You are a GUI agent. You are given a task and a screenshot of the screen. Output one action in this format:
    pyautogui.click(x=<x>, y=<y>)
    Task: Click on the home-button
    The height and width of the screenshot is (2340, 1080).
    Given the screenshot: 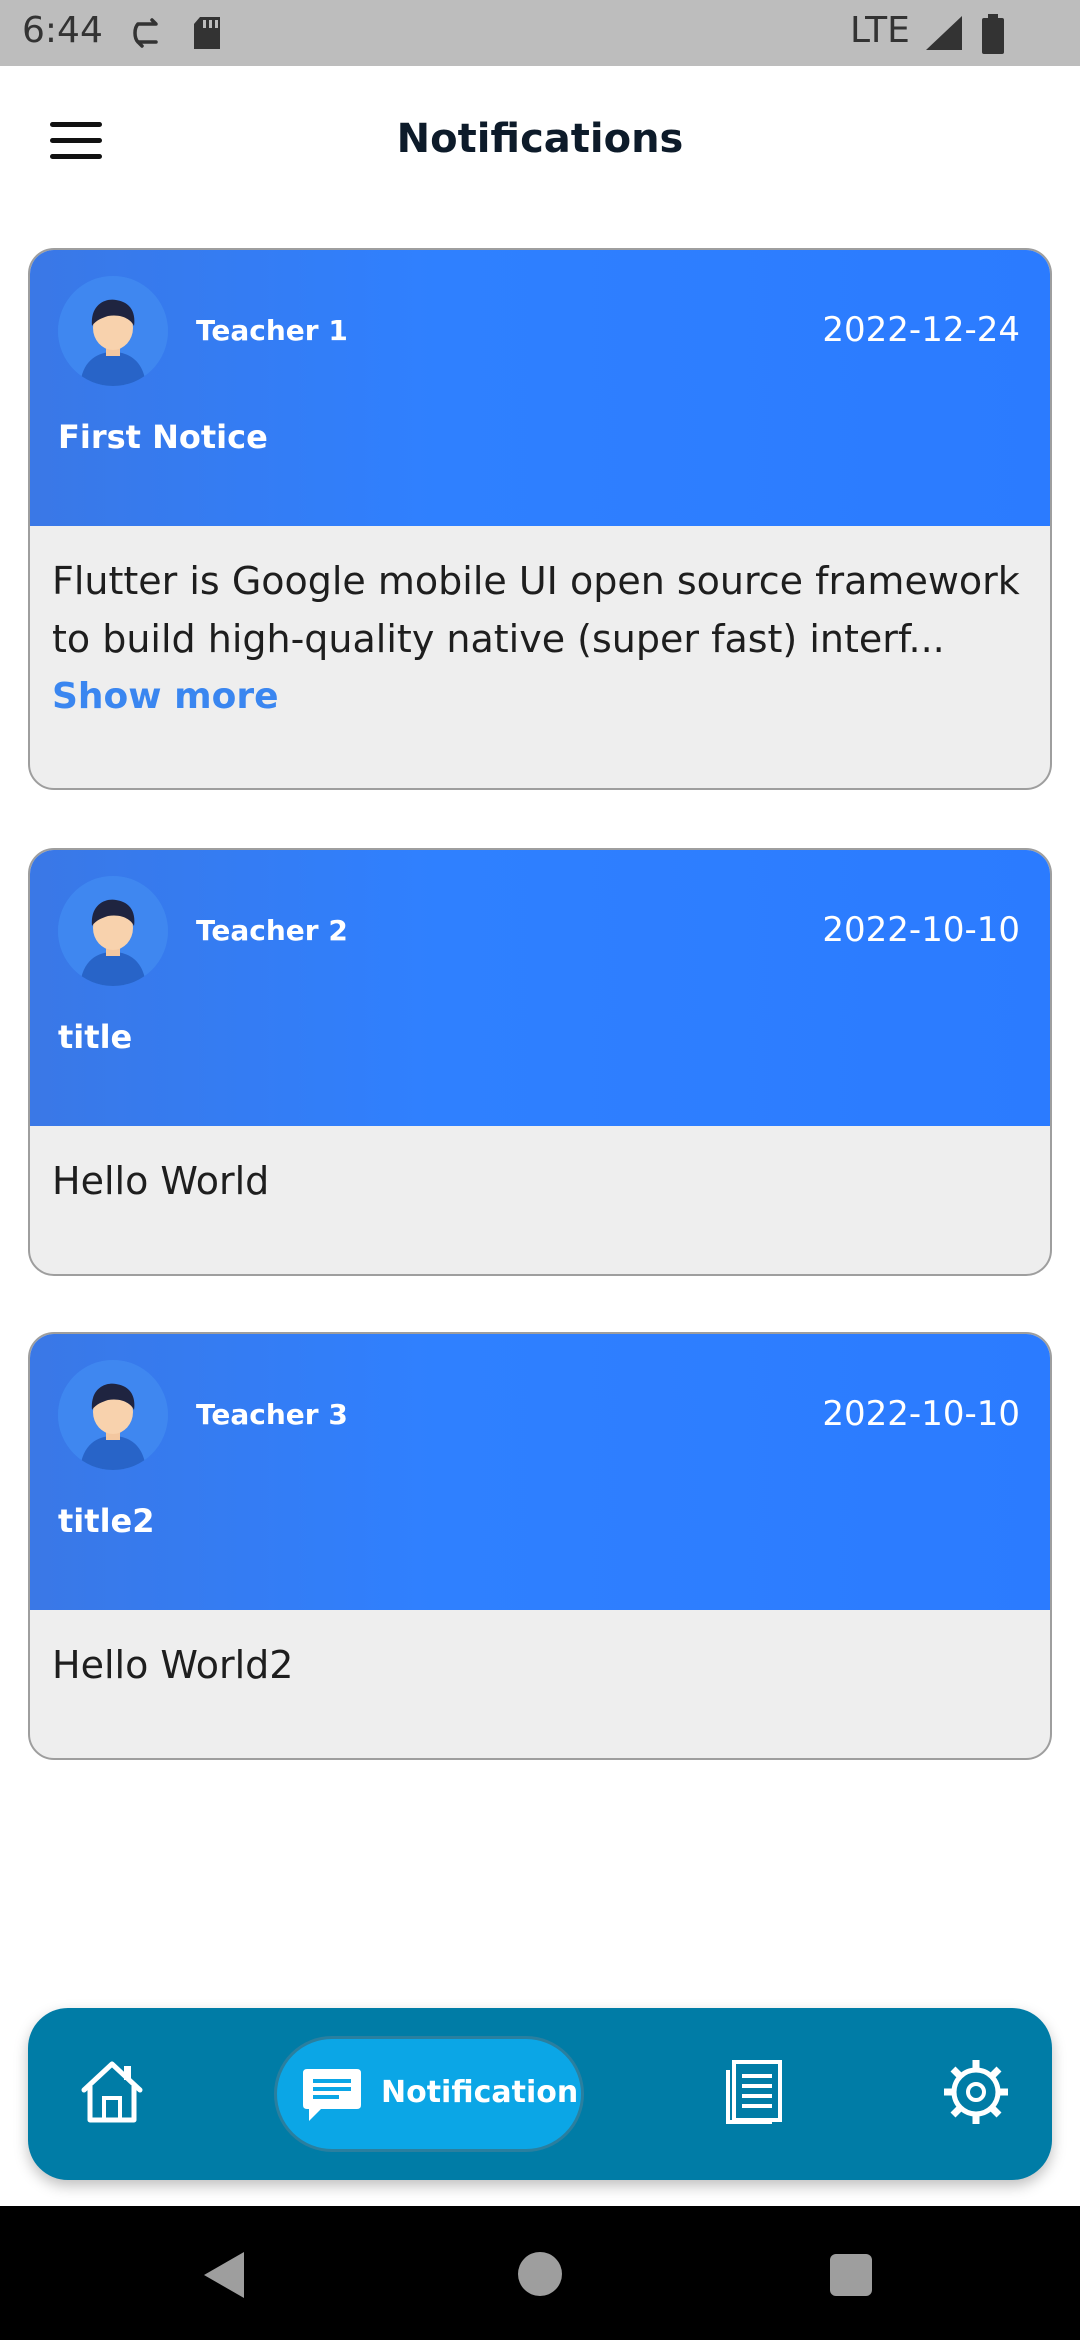 What is the action you would take?
    pyautogui.click(x=540, y=2274)
    